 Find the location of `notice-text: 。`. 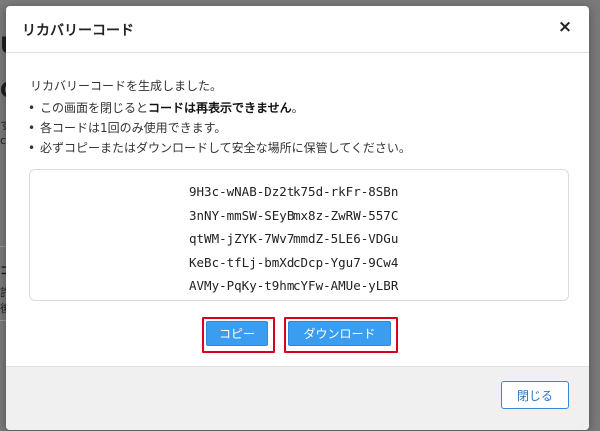

notice-text: 。 is located at coordinates (297, 108).